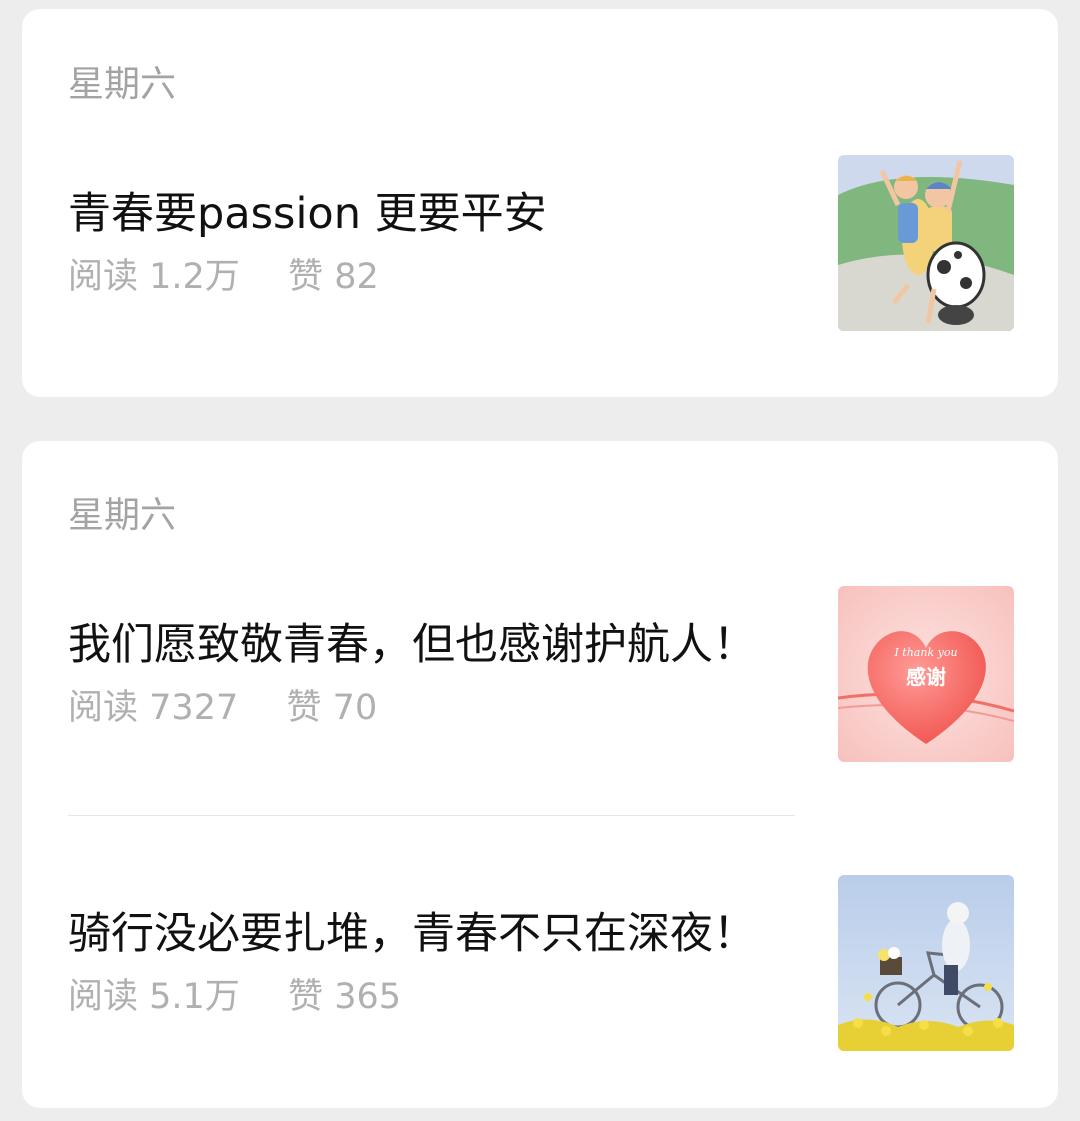 Image resolution: width=1080 pixels, height=1121 pixels. I want to click on like-count: 70, so click(355, 708).